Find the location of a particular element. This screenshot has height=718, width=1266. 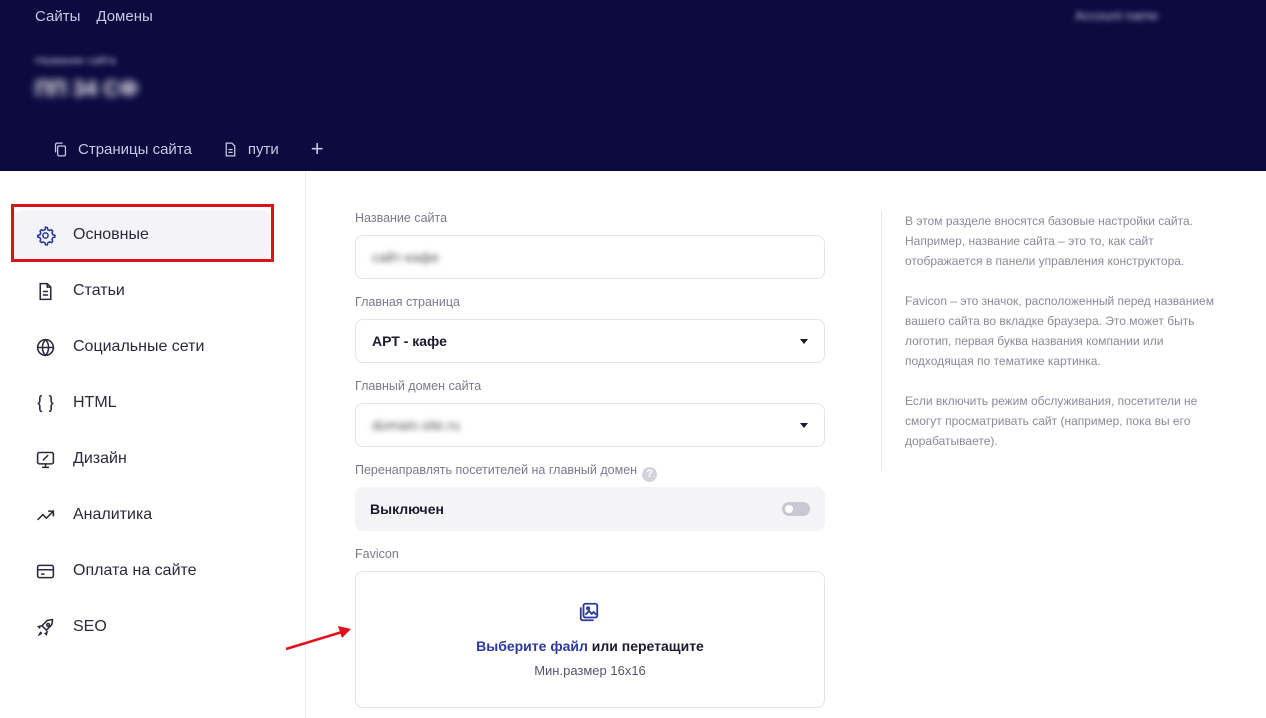

sidebar-item-seo: SEO is located at coordinates (142, 627).